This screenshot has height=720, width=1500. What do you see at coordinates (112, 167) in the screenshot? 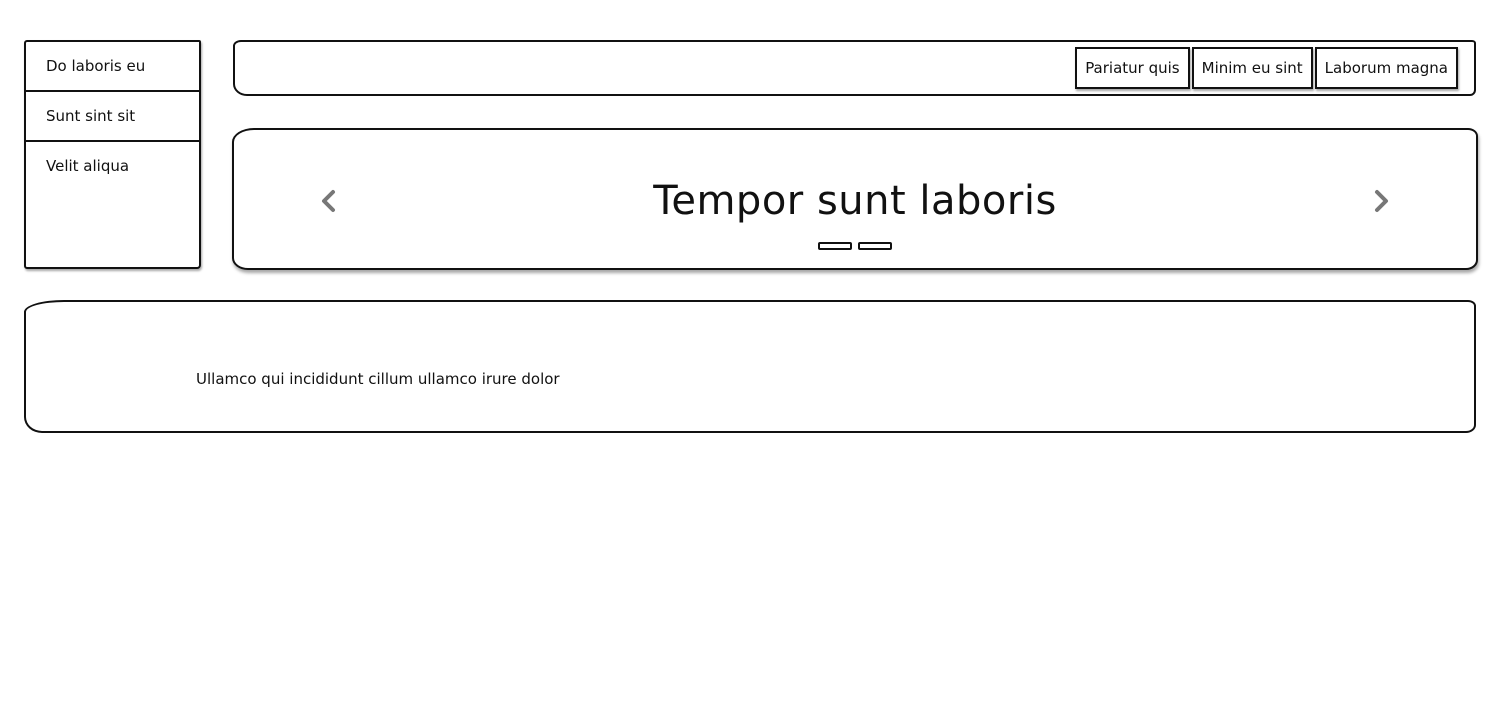
I see `side-menu-item-3: Velit aliqua` at bounding box center [112, 167].